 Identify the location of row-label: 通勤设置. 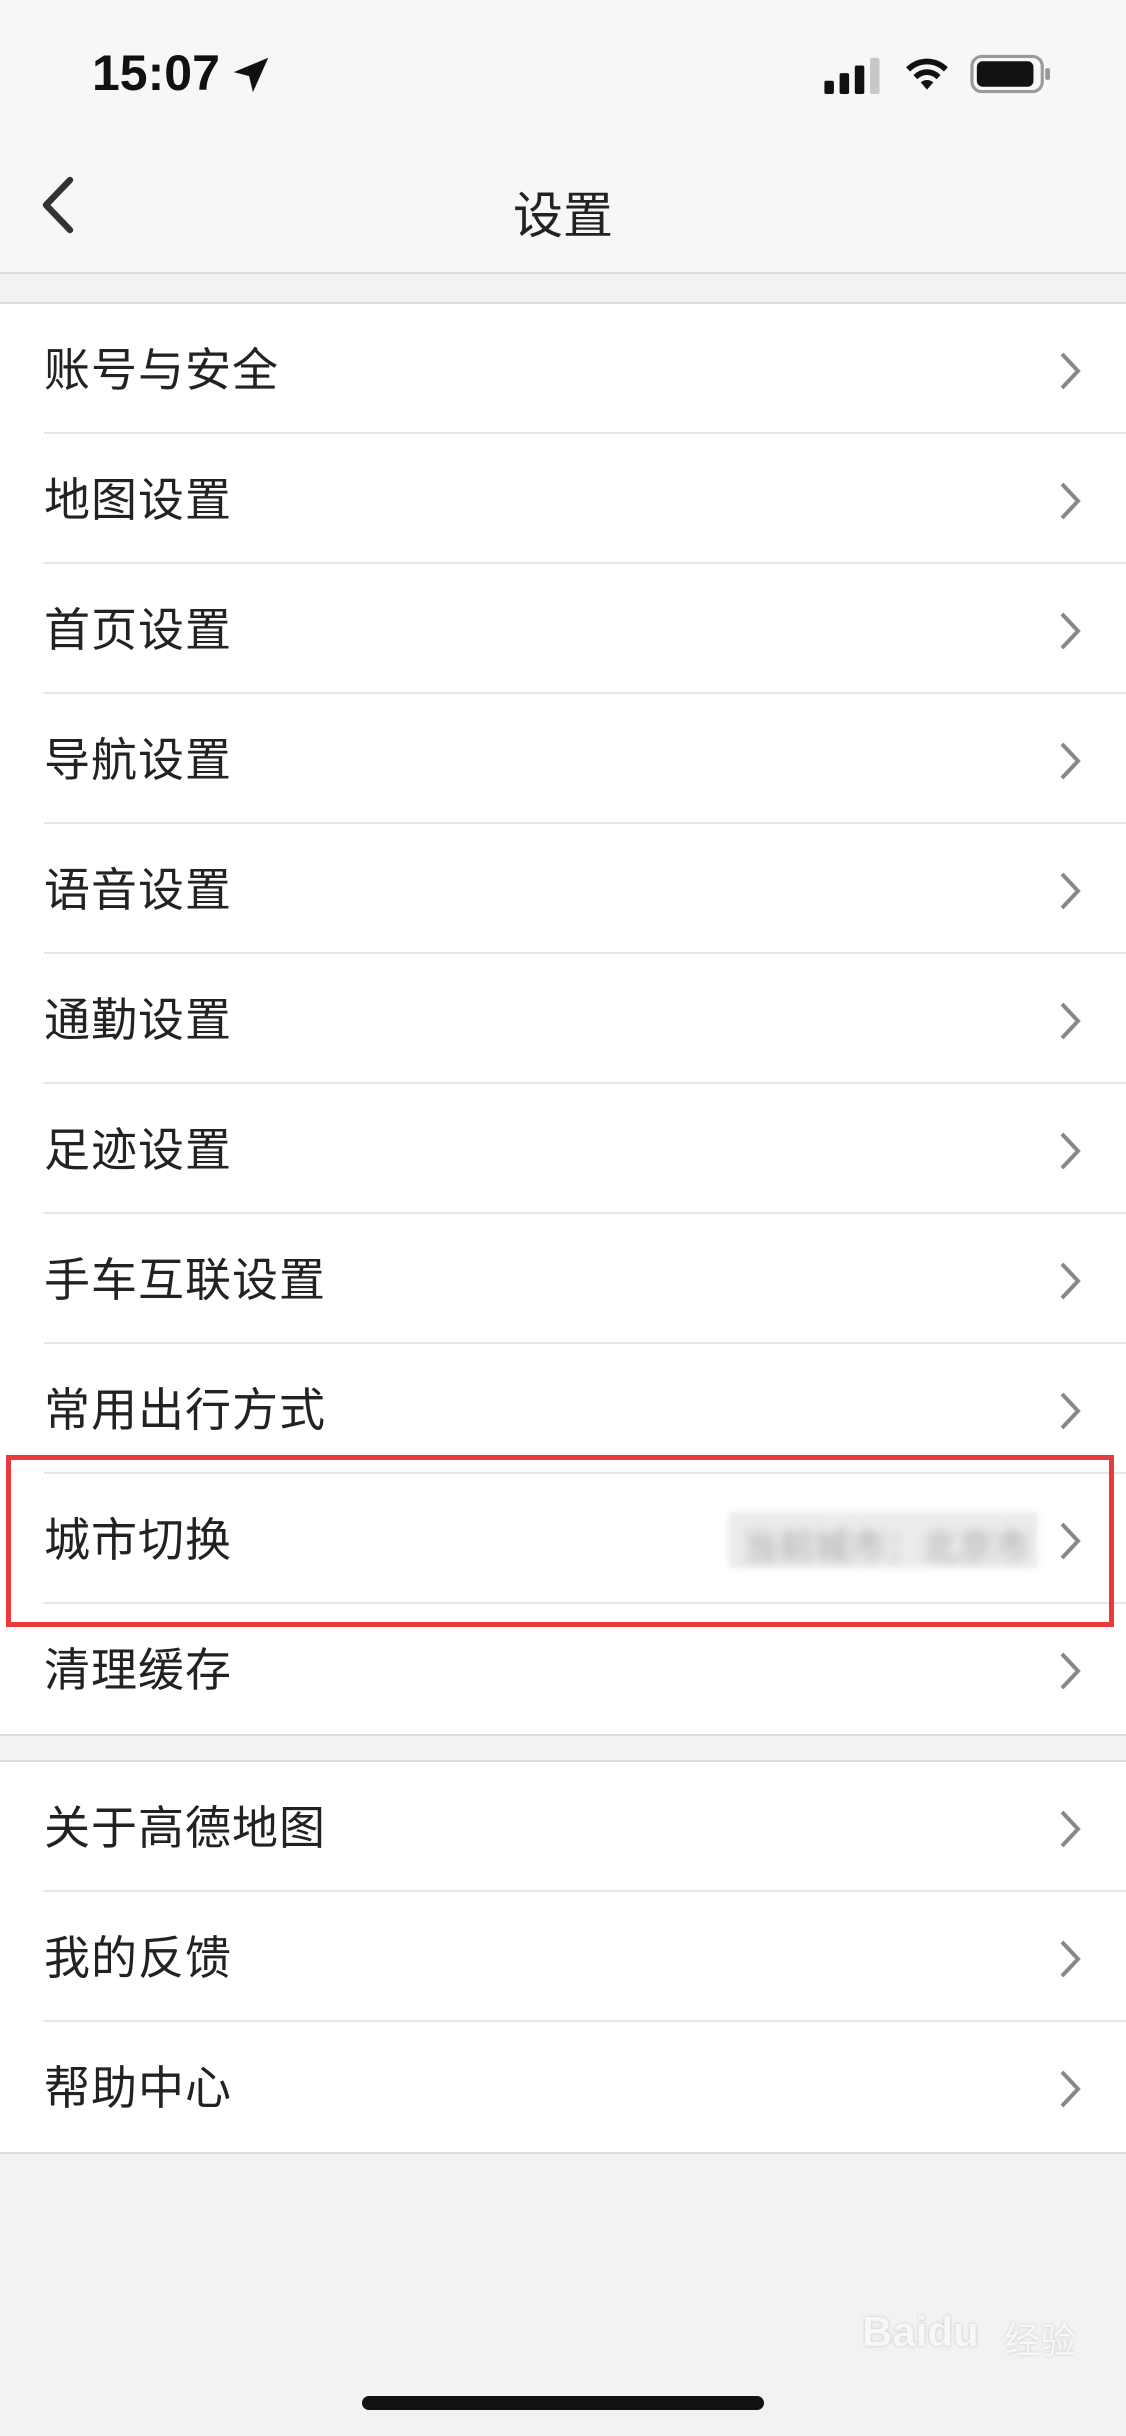
(138, 1020).